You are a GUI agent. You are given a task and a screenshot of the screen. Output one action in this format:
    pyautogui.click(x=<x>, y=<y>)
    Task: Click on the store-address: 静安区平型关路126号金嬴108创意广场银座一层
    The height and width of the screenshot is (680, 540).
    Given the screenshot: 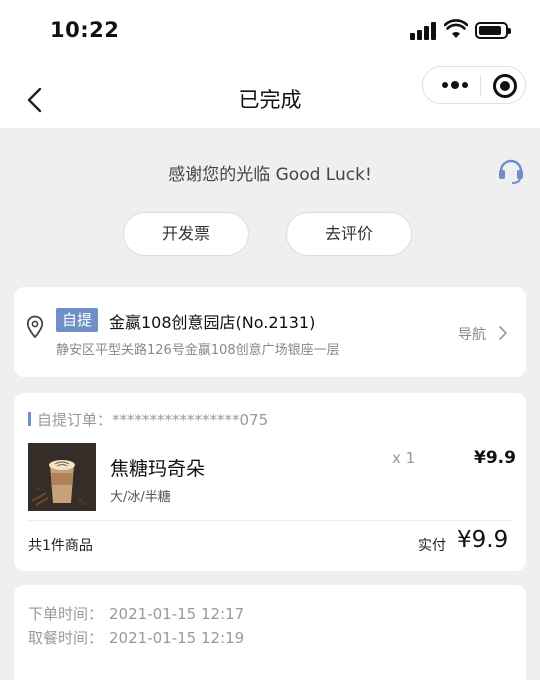 What is the action you would take?
    pyautogui.click(x=198, y=350)
    